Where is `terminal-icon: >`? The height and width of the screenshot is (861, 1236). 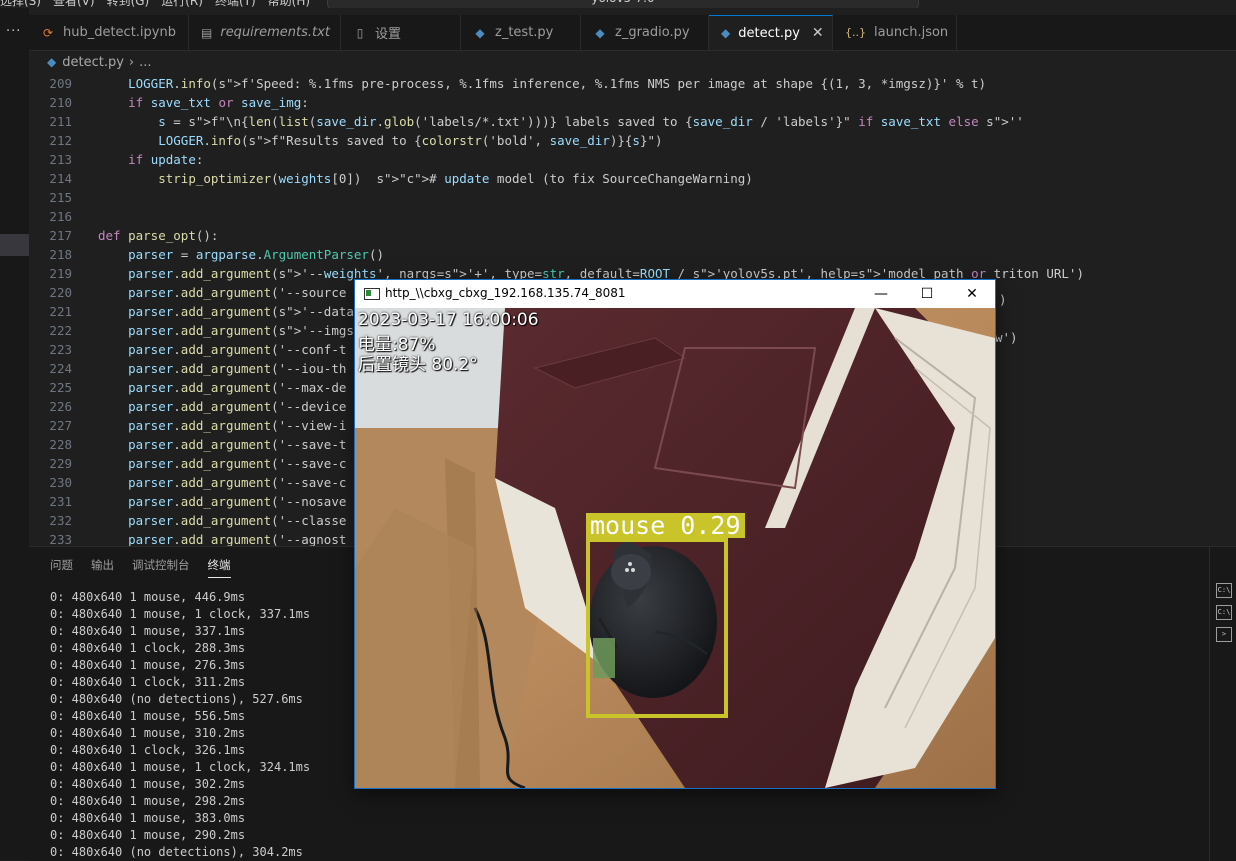 terminal-icon: > is located at coordinates (1224, 634).